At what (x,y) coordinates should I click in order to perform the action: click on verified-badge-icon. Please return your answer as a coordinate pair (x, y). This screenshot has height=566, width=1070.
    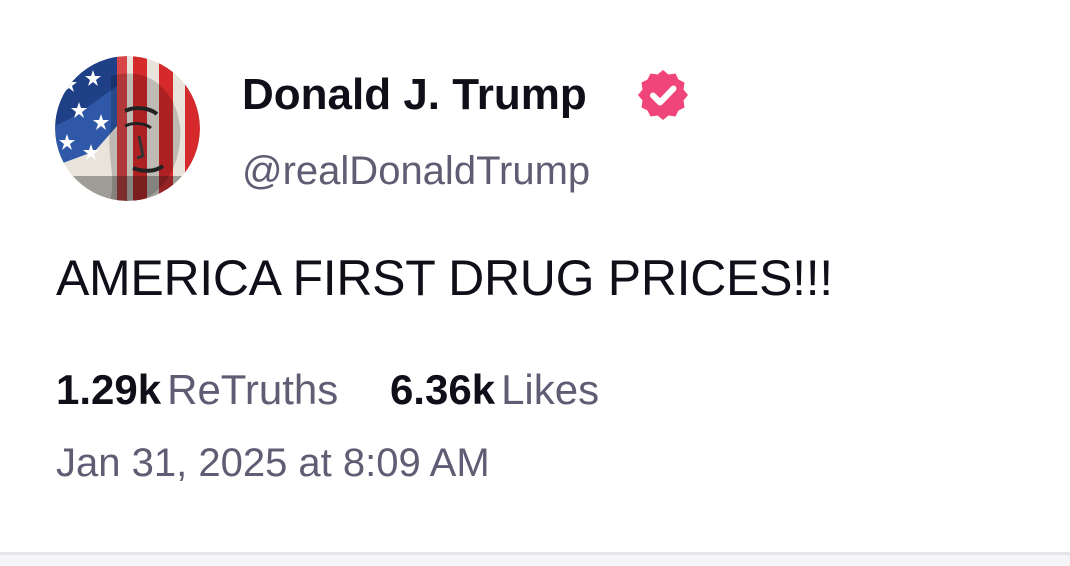
    Looking at the image, I should click on (663, 95).